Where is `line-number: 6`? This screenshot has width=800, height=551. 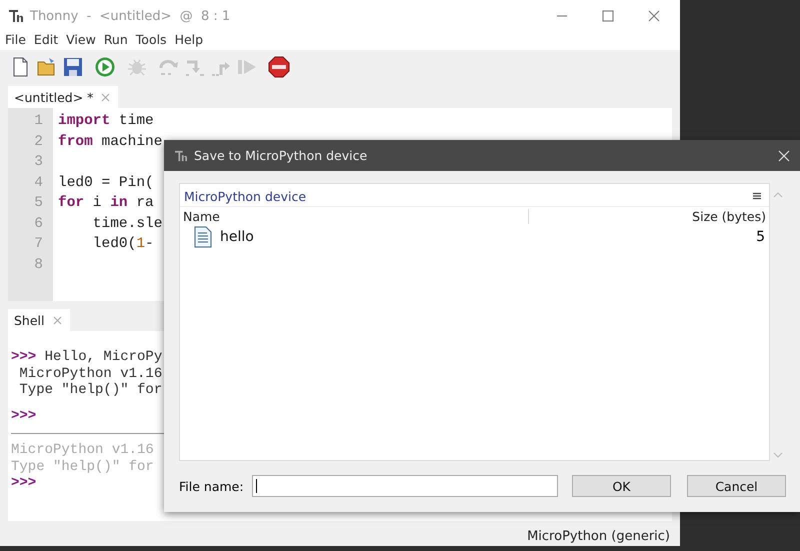
line-number: 6 is located at coordinates (38, 224).